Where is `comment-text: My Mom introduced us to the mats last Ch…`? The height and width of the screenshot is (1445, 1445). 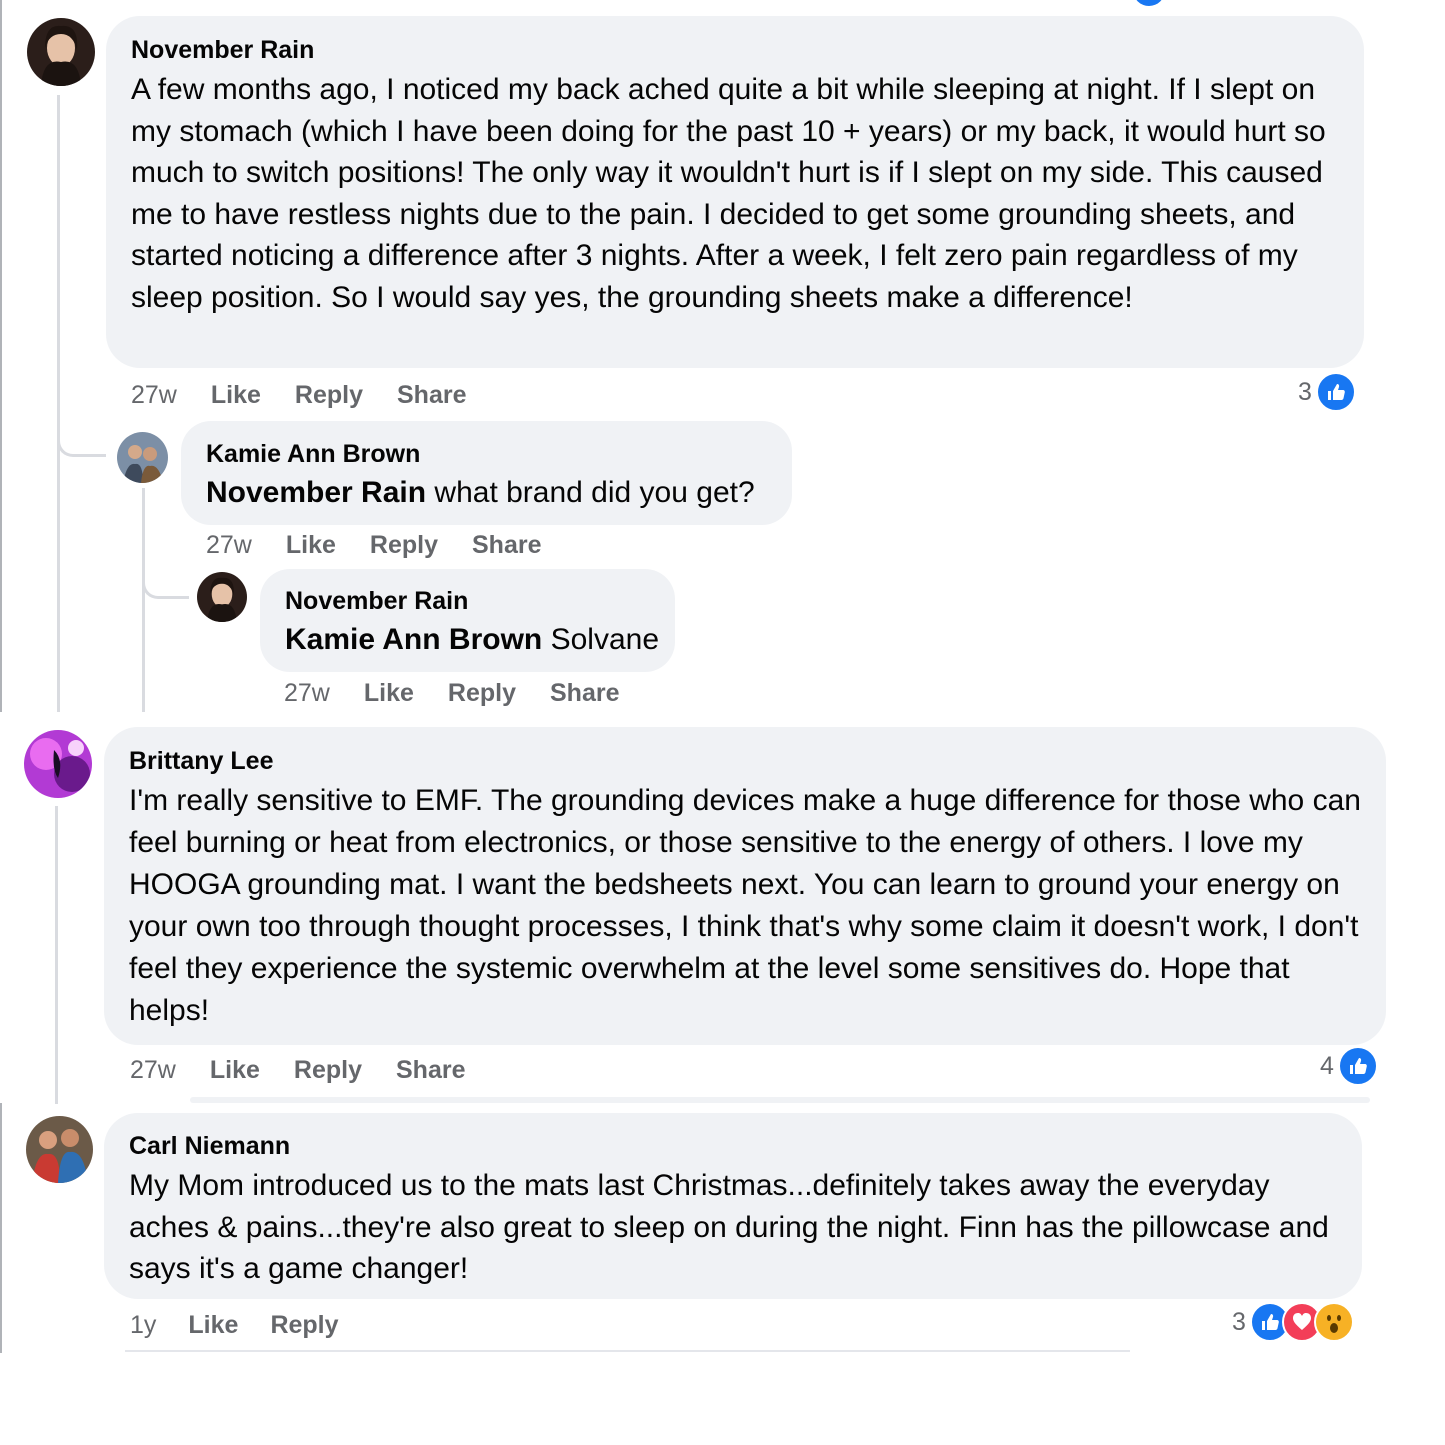 comment-text: My Mom introduced us to the mats last Ch… is located at coordinates (729, 1227).